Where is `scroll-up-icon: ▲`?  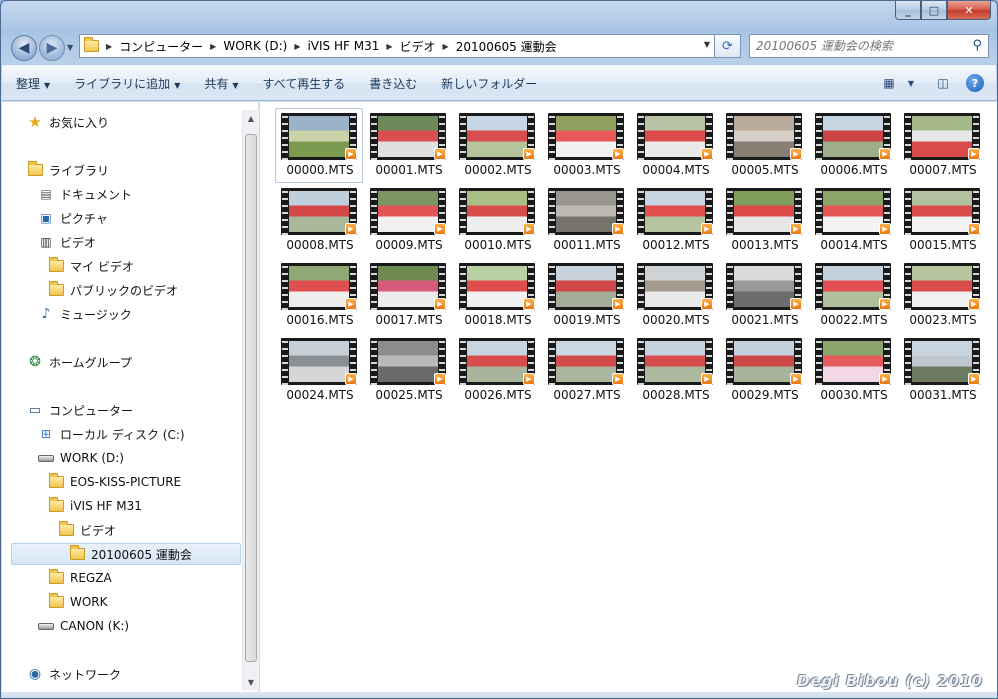
scroll-up-icon: ▲ is located at coordinates (251, 118).